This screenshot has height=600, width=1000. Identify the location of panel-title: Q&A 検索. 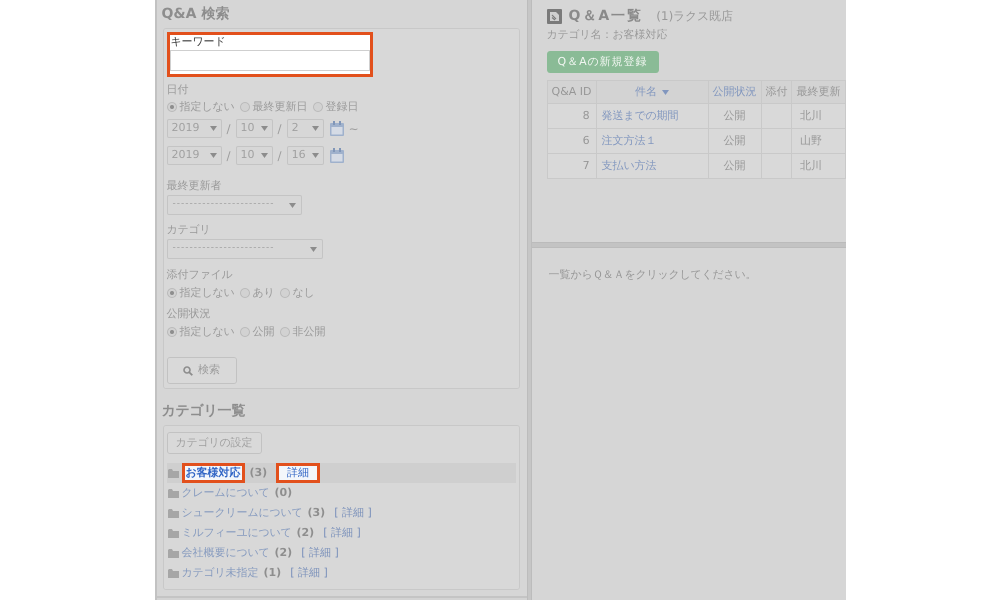
(196, 14).